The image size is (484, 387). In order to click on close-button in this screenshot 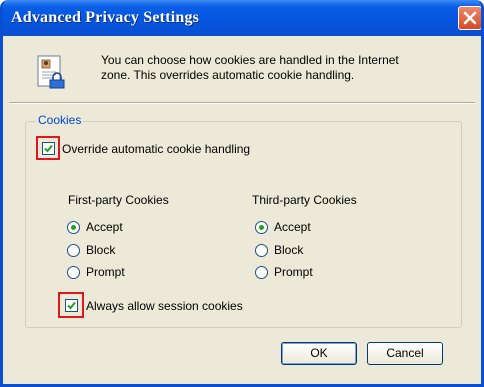, I will do `click(469, 18)`.